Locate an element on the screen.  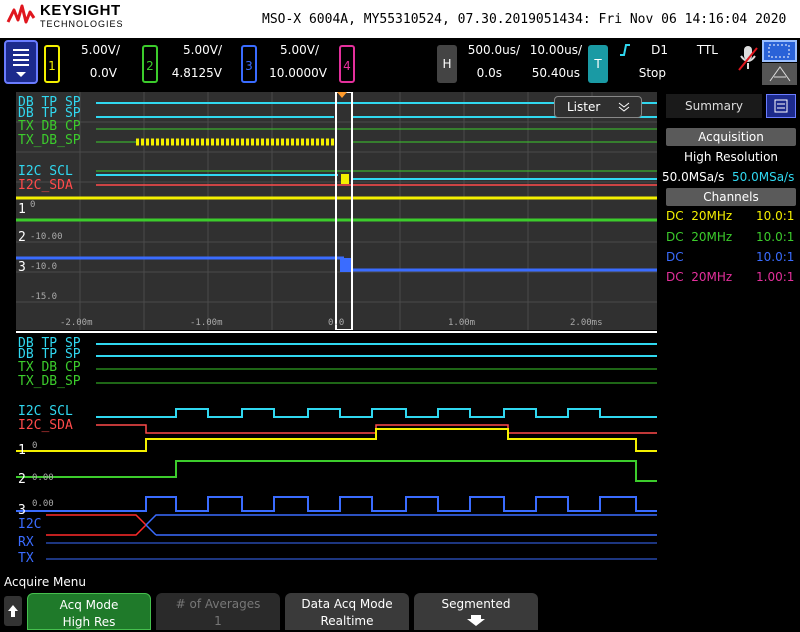
left-label-strip is located at coordinates (7, 331).